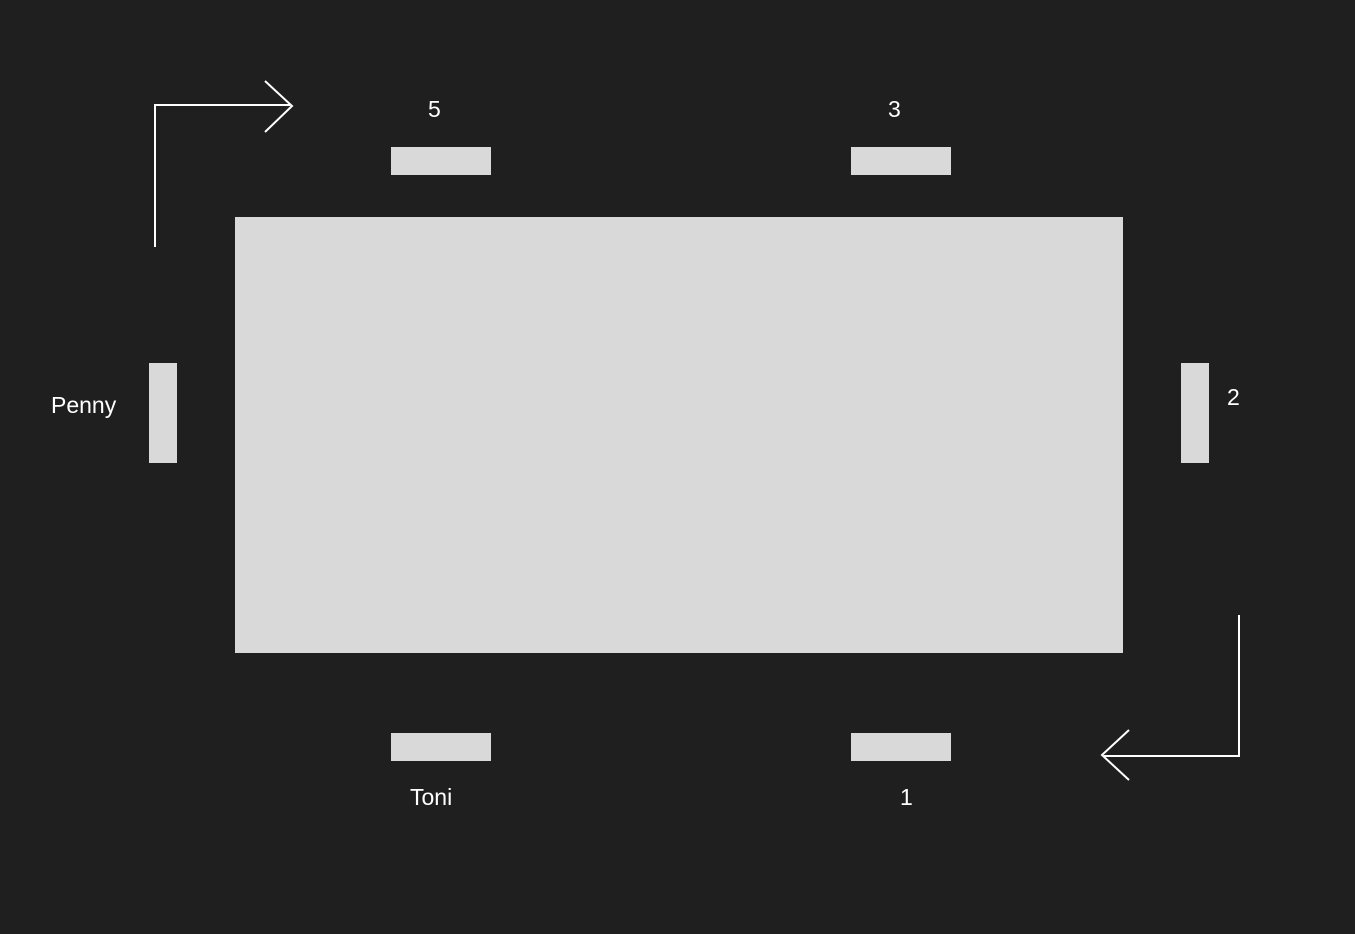  I want to click on chair-top-right, so click(901, 161).